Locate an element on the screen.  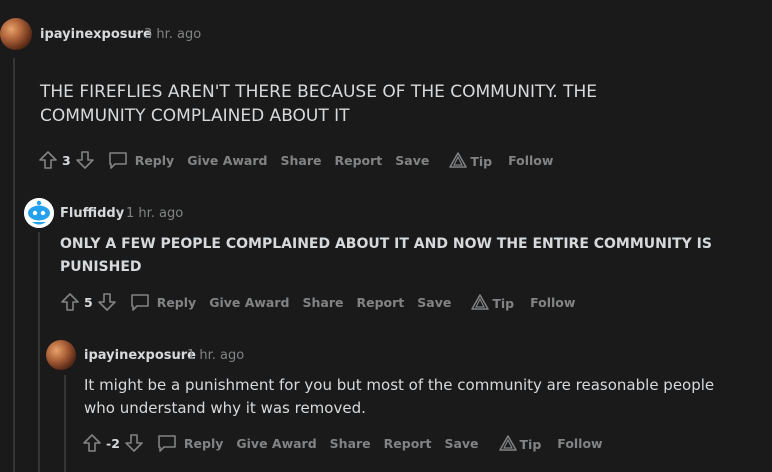
vote-count: 3 is located at coordinates (66, 160).